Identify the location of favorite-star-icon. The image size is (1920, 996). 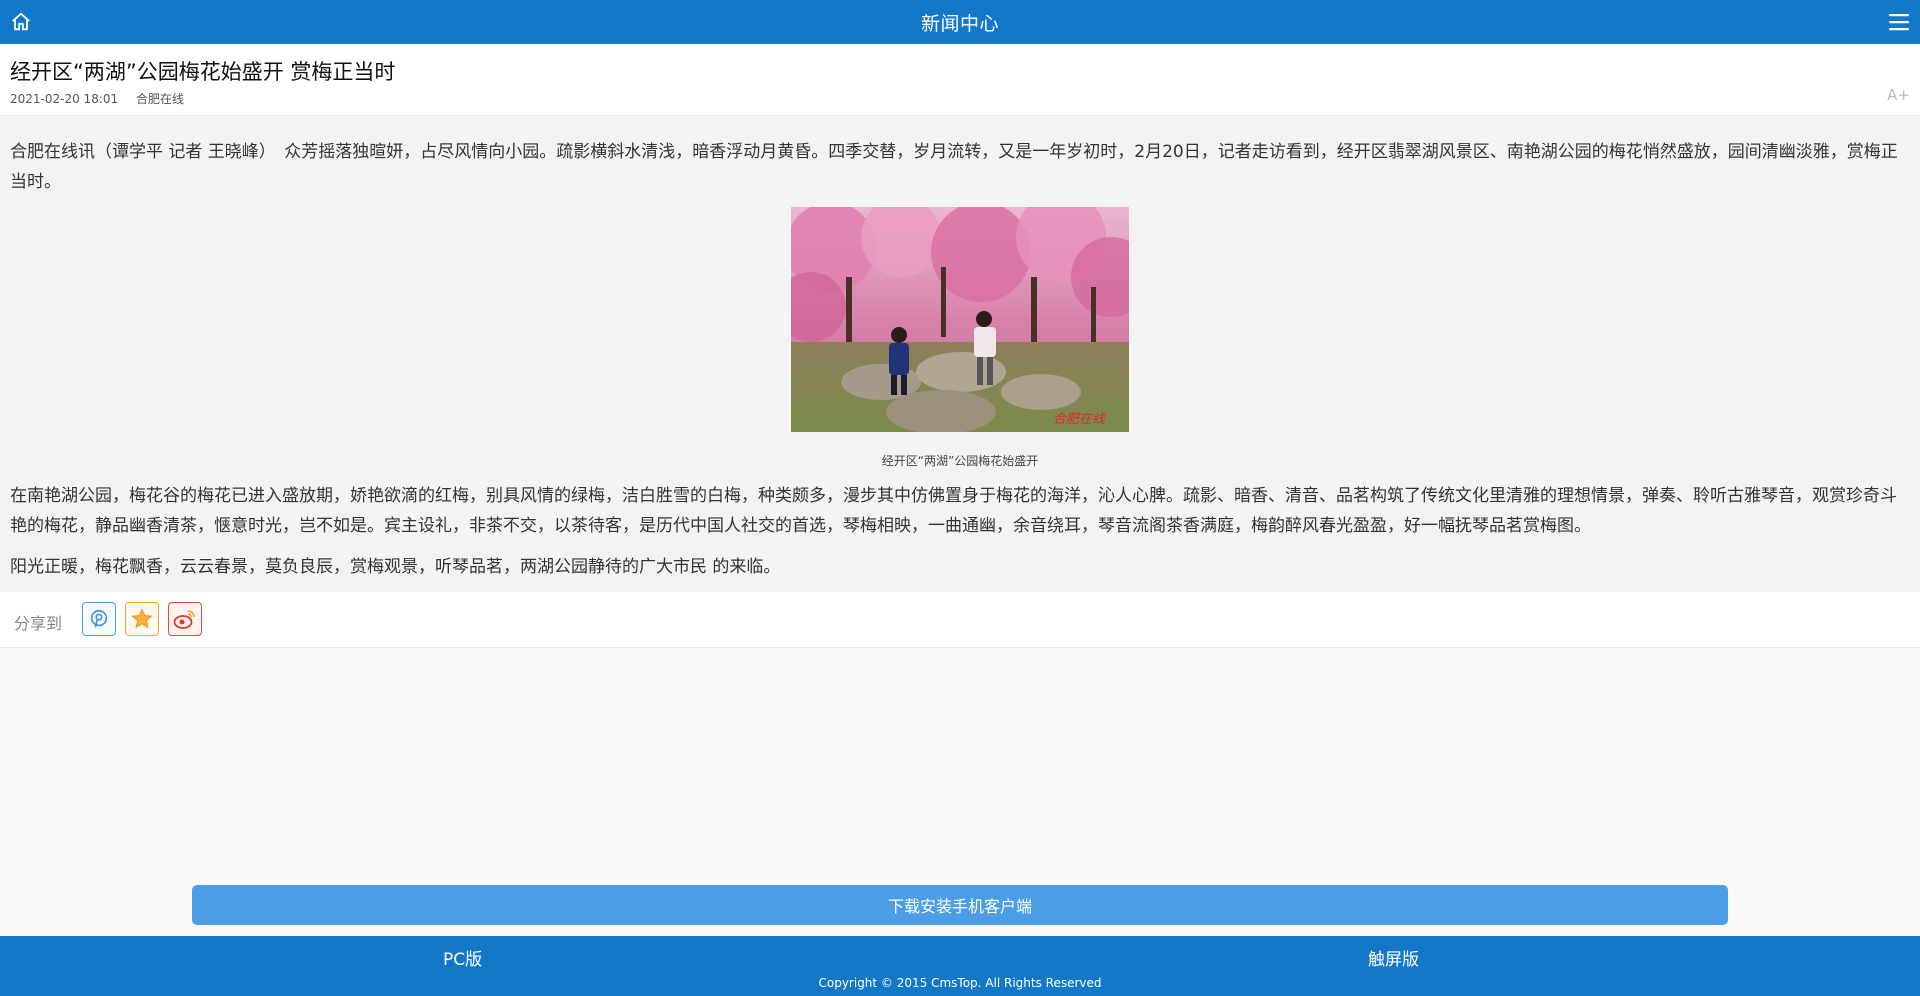
(142, 619).